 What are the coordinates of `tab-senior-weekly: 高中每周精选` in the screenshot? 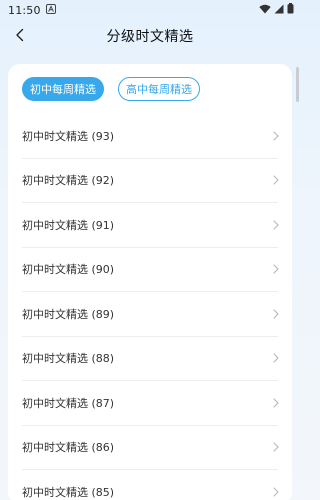 It's located at (159, 89).